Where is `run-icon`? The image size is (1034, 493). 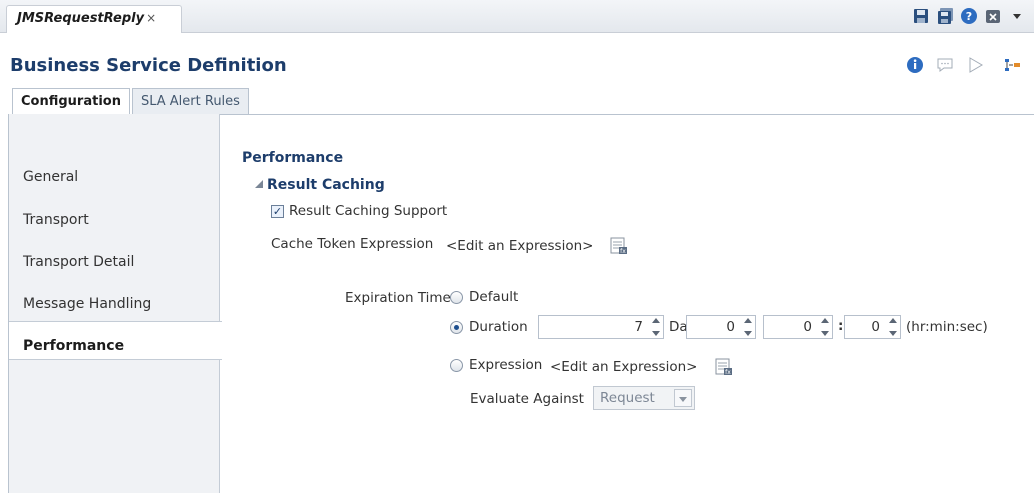
run-icon is located at coordinates (975, 65).